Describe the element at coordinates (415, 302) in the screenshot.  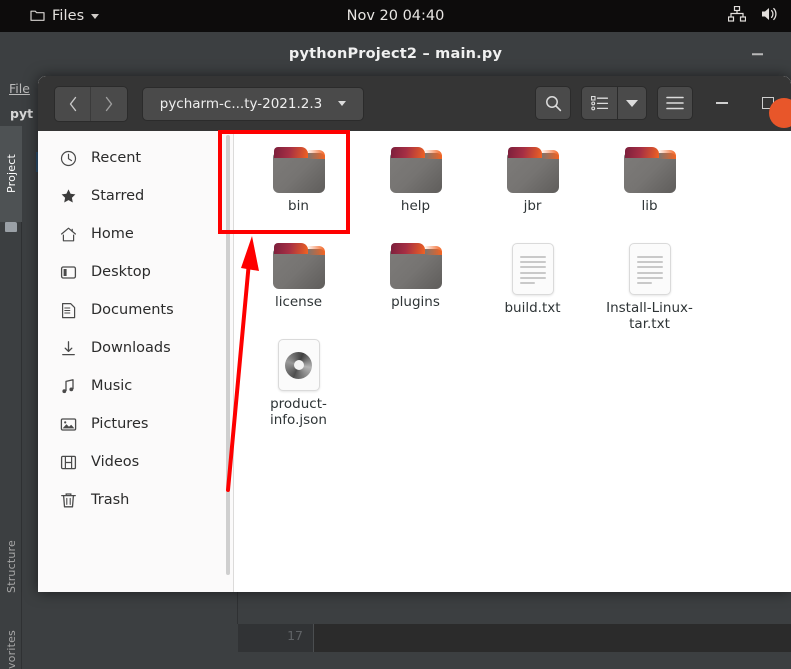
I see `file-item-label: plugins` at that location.